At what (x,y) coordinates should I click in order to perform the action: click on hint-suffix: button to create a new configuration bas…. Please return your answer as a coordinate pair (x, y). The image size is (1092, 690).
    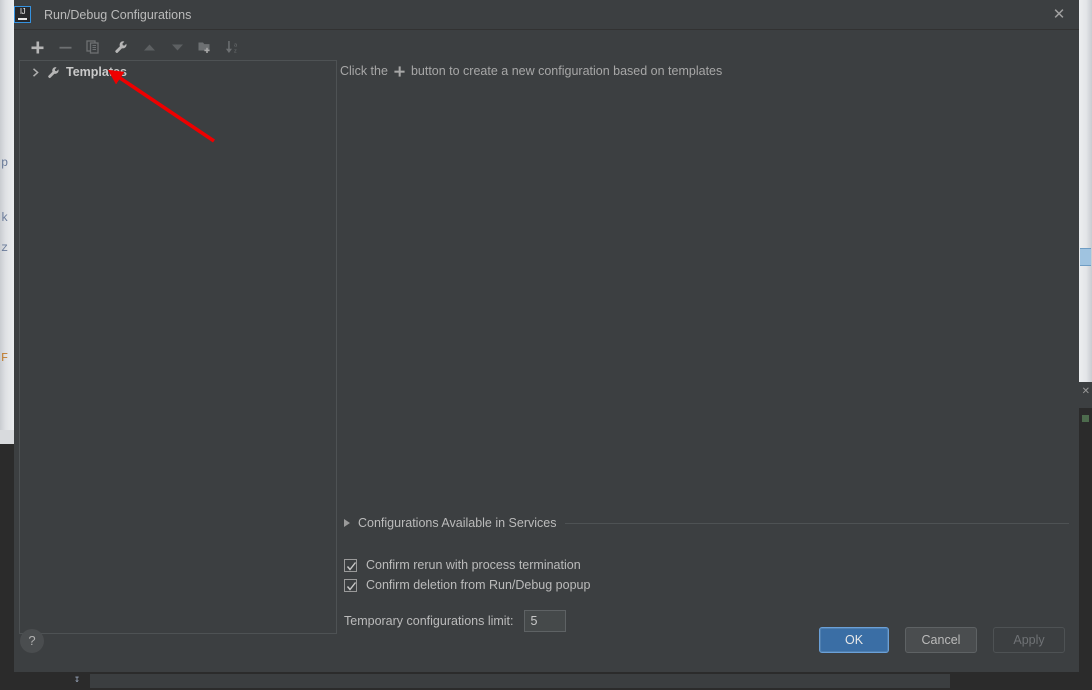
    Looking at the image, I should click on (566, 71).